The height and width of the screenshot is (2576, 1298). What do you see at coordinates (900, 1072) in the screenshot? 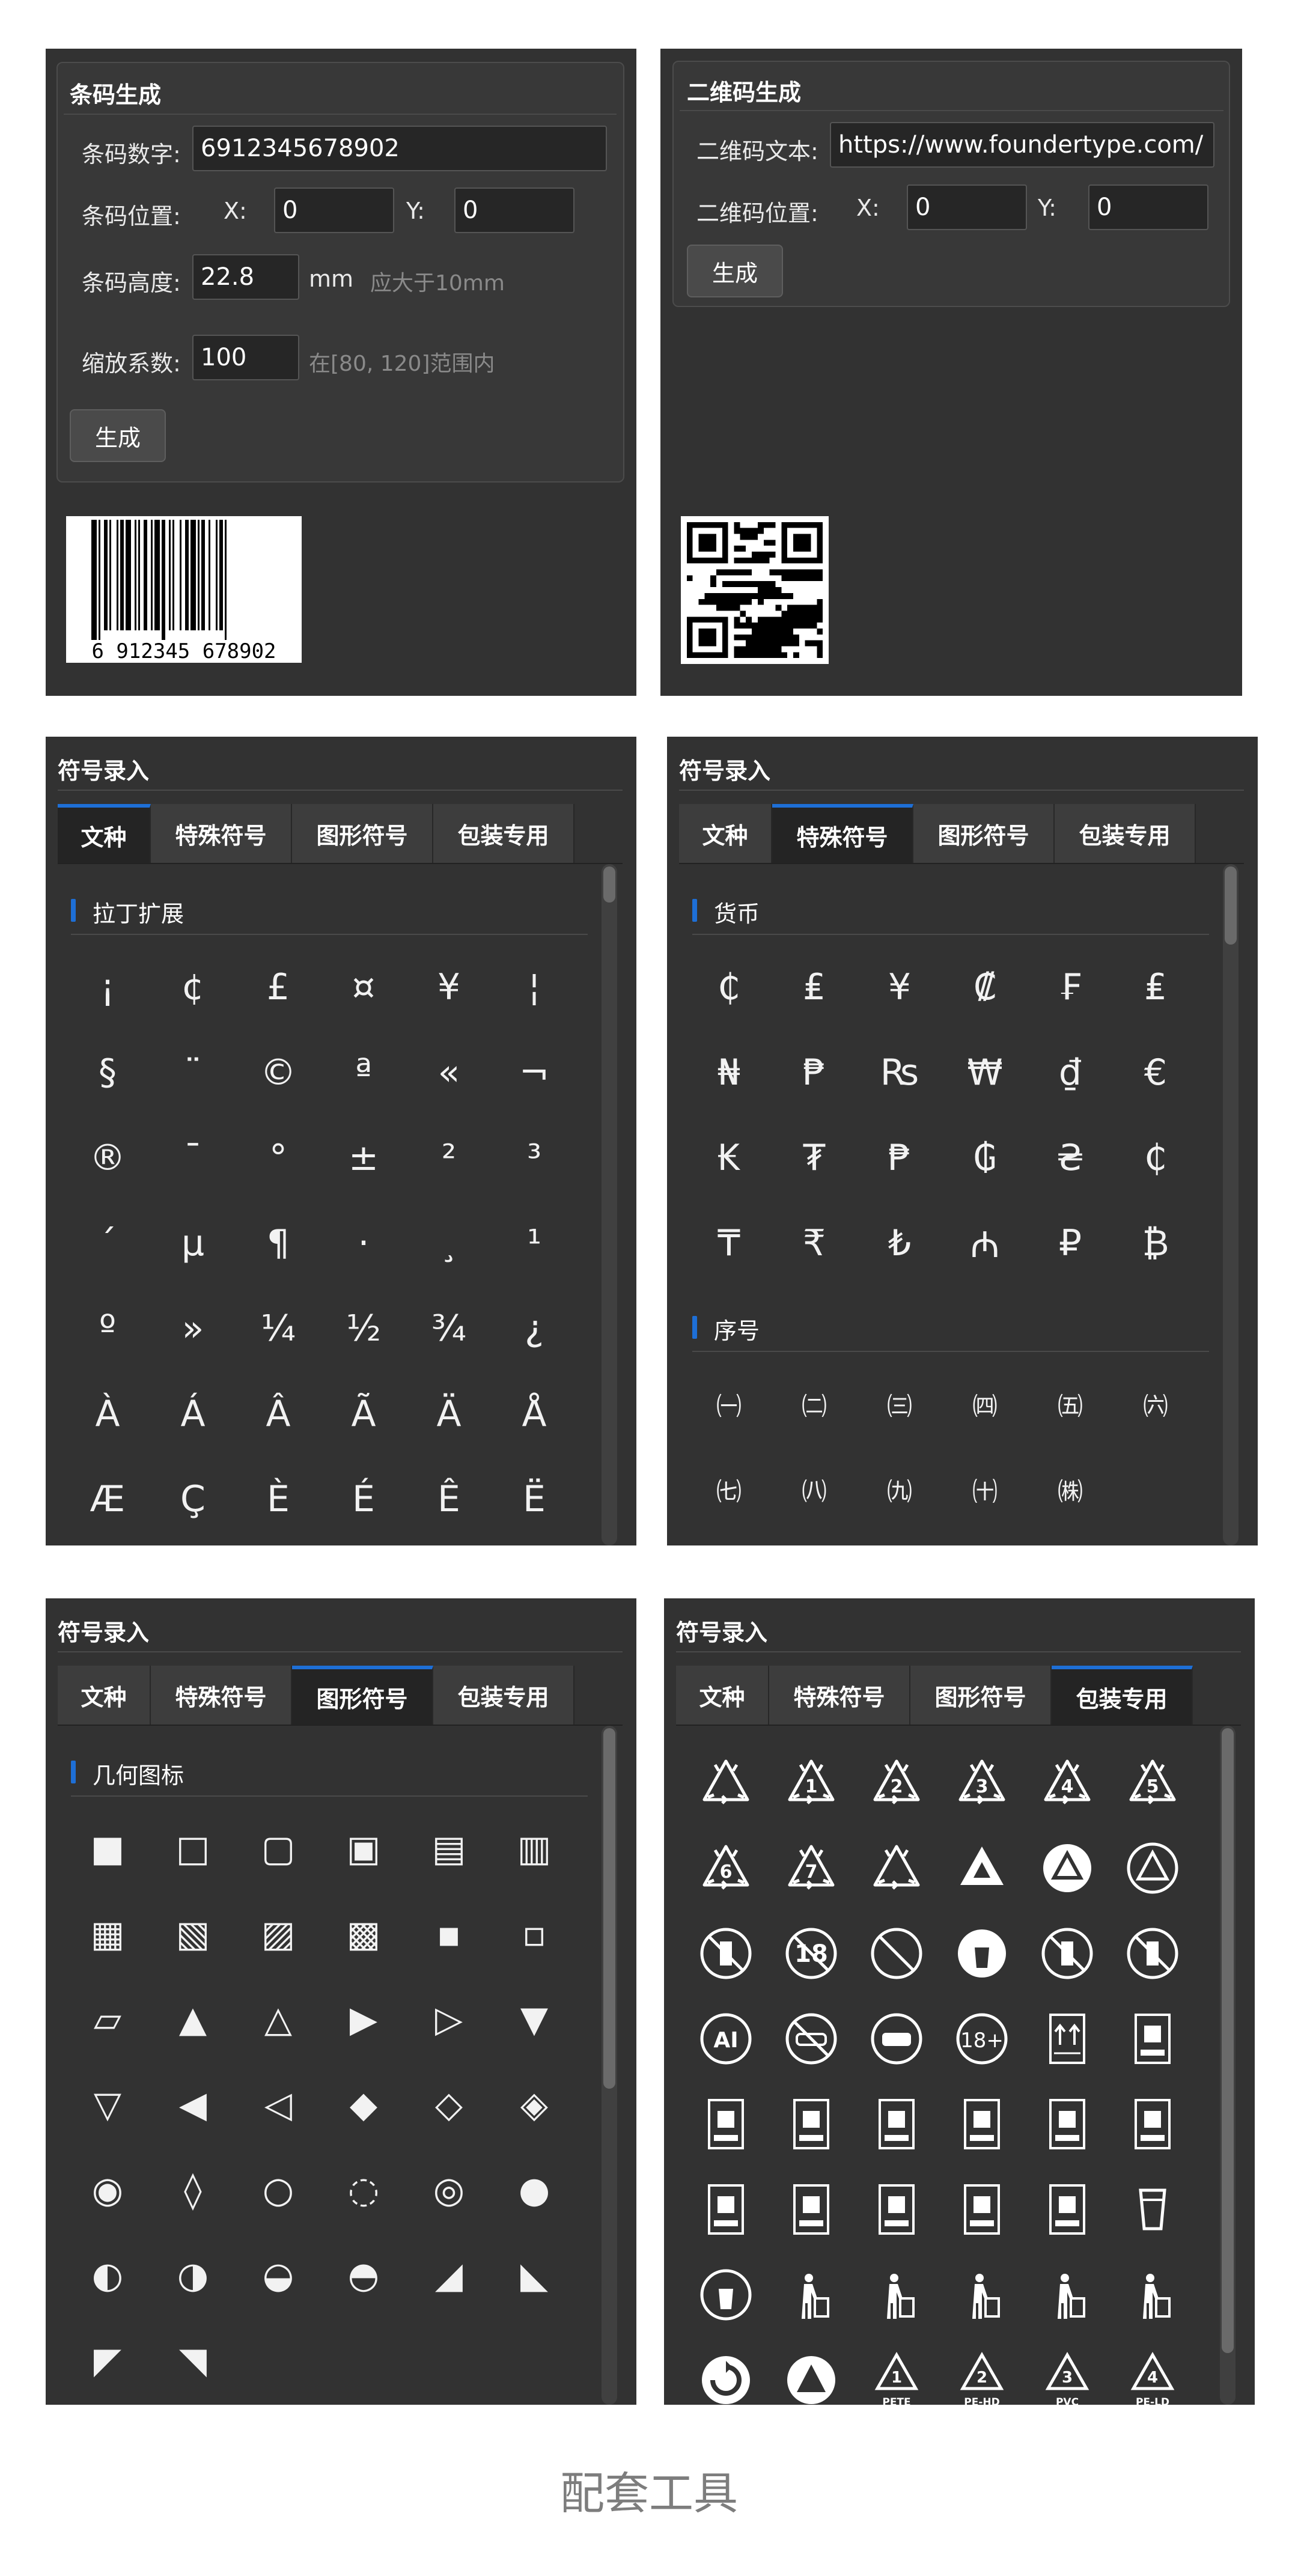
I see `glyph-cell: ₨` at bounding box center [900, 1072].